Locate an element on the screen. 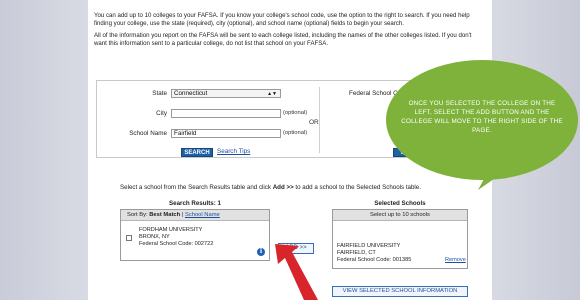  result-school-code: Federal School Code: 002722 is located at coordinates (176, 243).